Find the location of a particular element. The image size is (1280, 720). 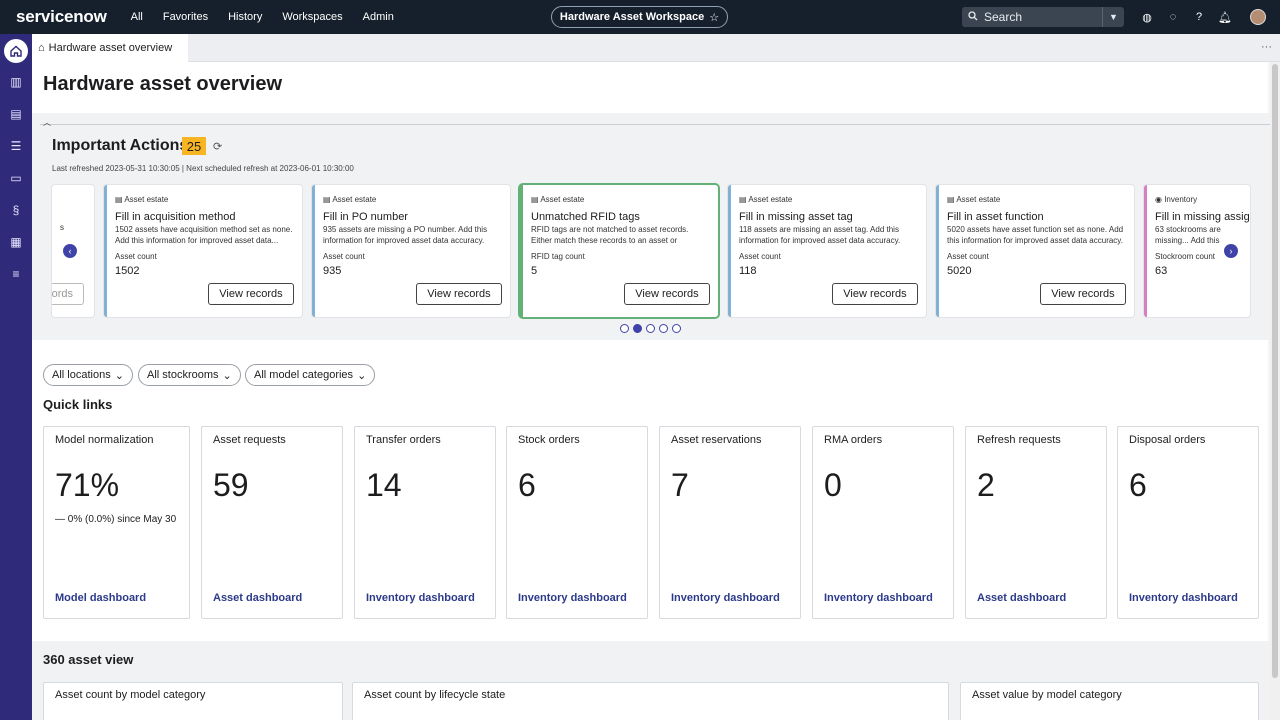

tile-value: 6 is located at coordinates (527, 485).